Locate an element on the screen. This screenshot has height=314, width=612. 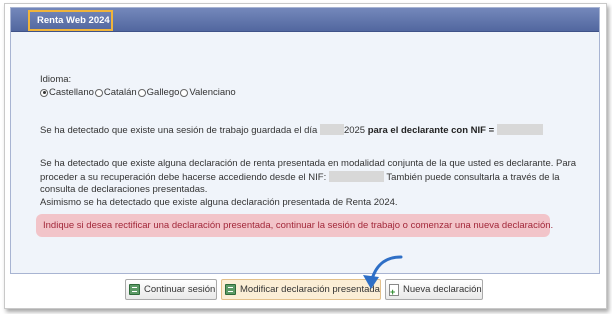
language-option-valenciano: Valenciano is located at coordinates (208, 92).